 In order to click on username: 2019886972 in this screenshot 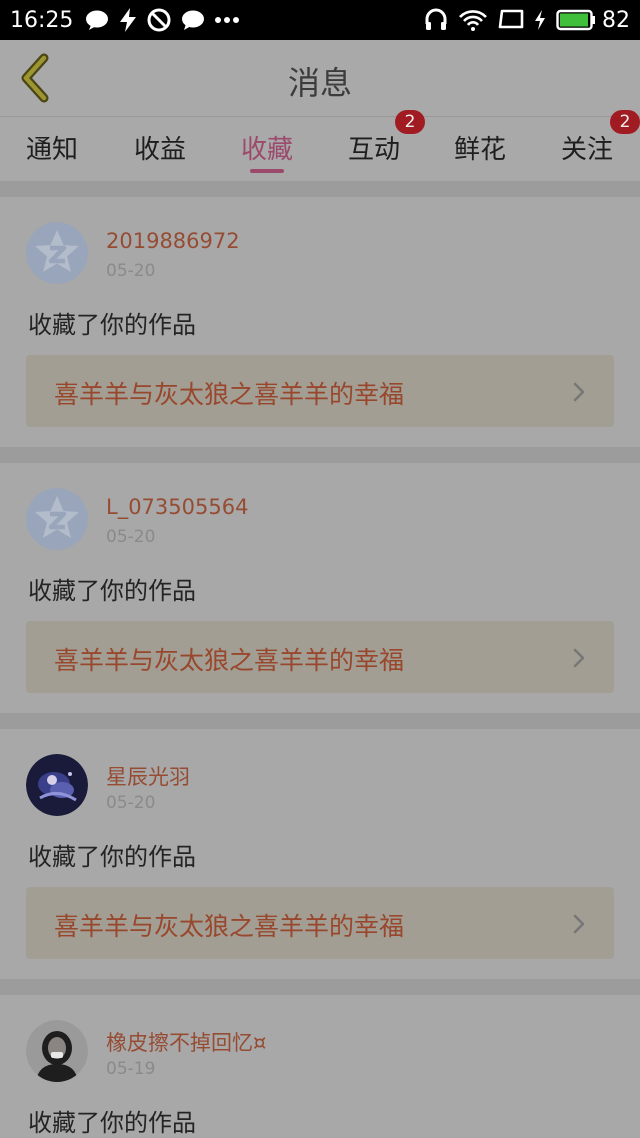, I will do `click(173, 241)`.